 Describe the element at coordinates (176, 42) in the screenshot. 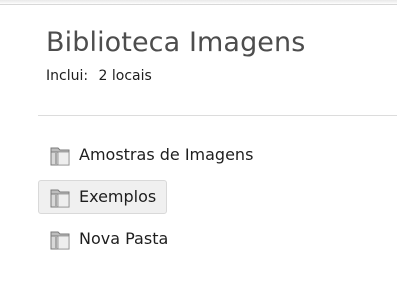

I see `library-title: Biblioteca Imagens` at that location.